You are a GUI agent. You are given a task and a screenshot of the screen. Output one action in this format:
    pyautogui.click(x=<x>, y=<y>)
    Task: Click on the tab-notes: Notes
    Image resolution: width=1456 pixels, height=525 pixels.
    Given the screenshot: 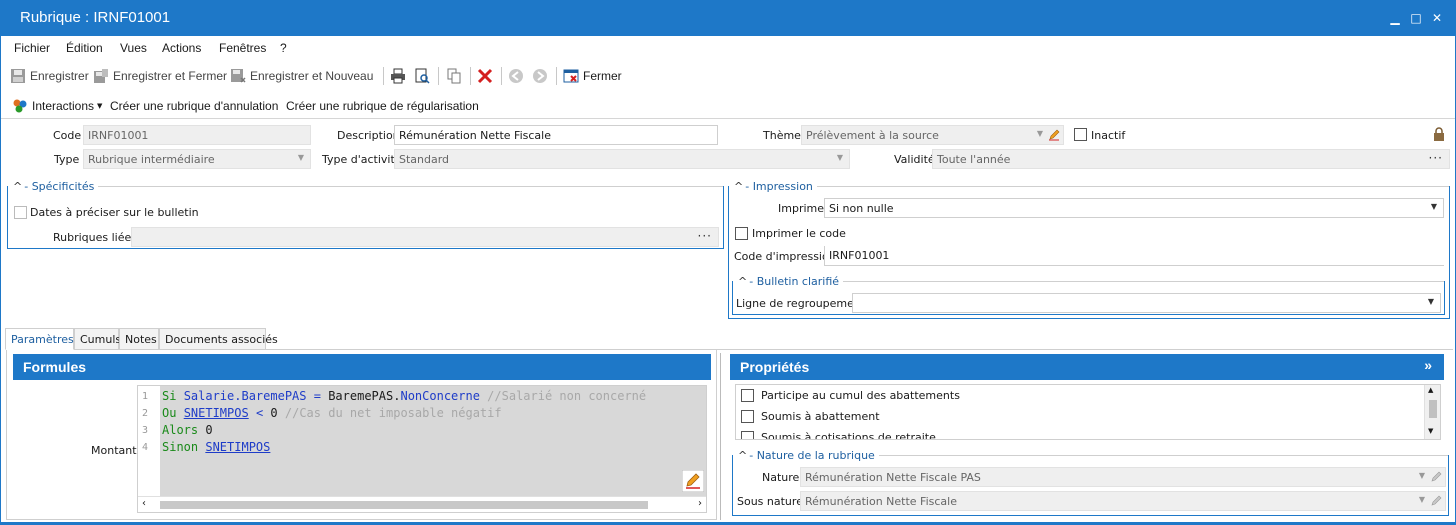 What is the action you would take?
    pyautogui.click(x=139, y=339)
    